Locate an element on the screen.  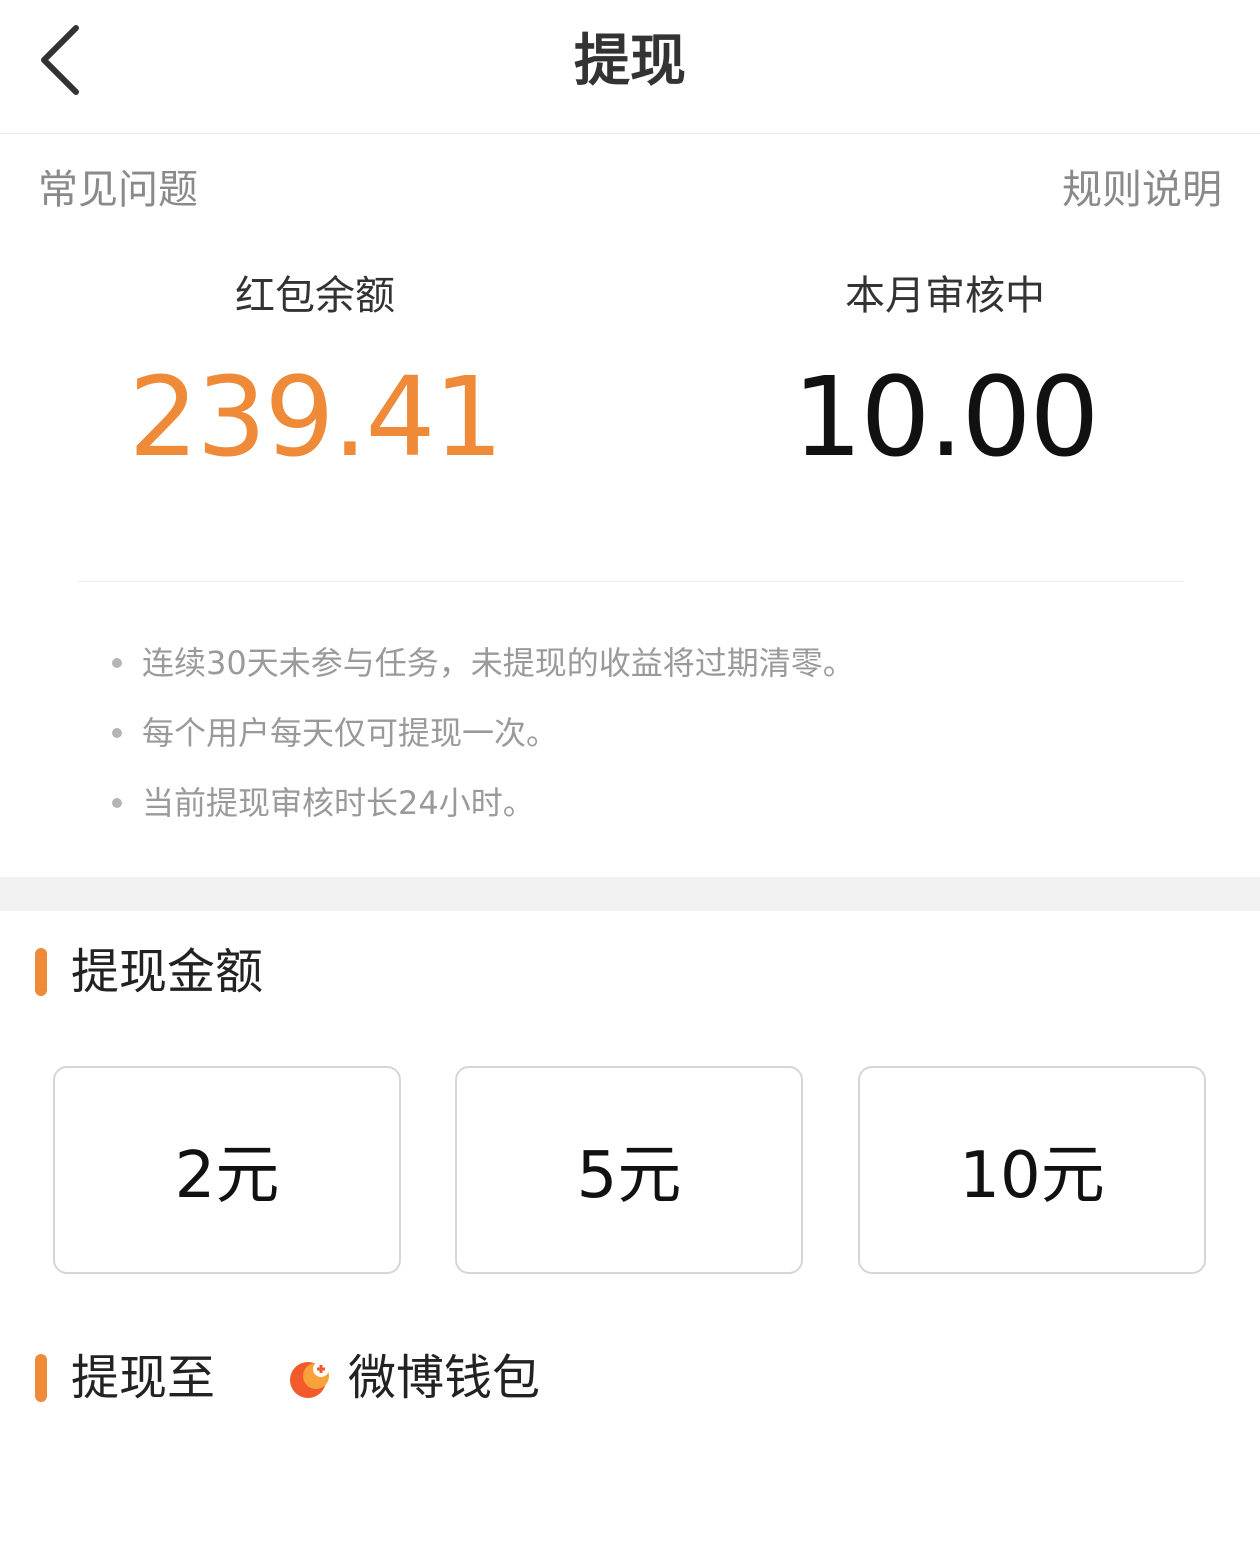
destination-section-title: 提现至 is located at coordinates (143, 1378).